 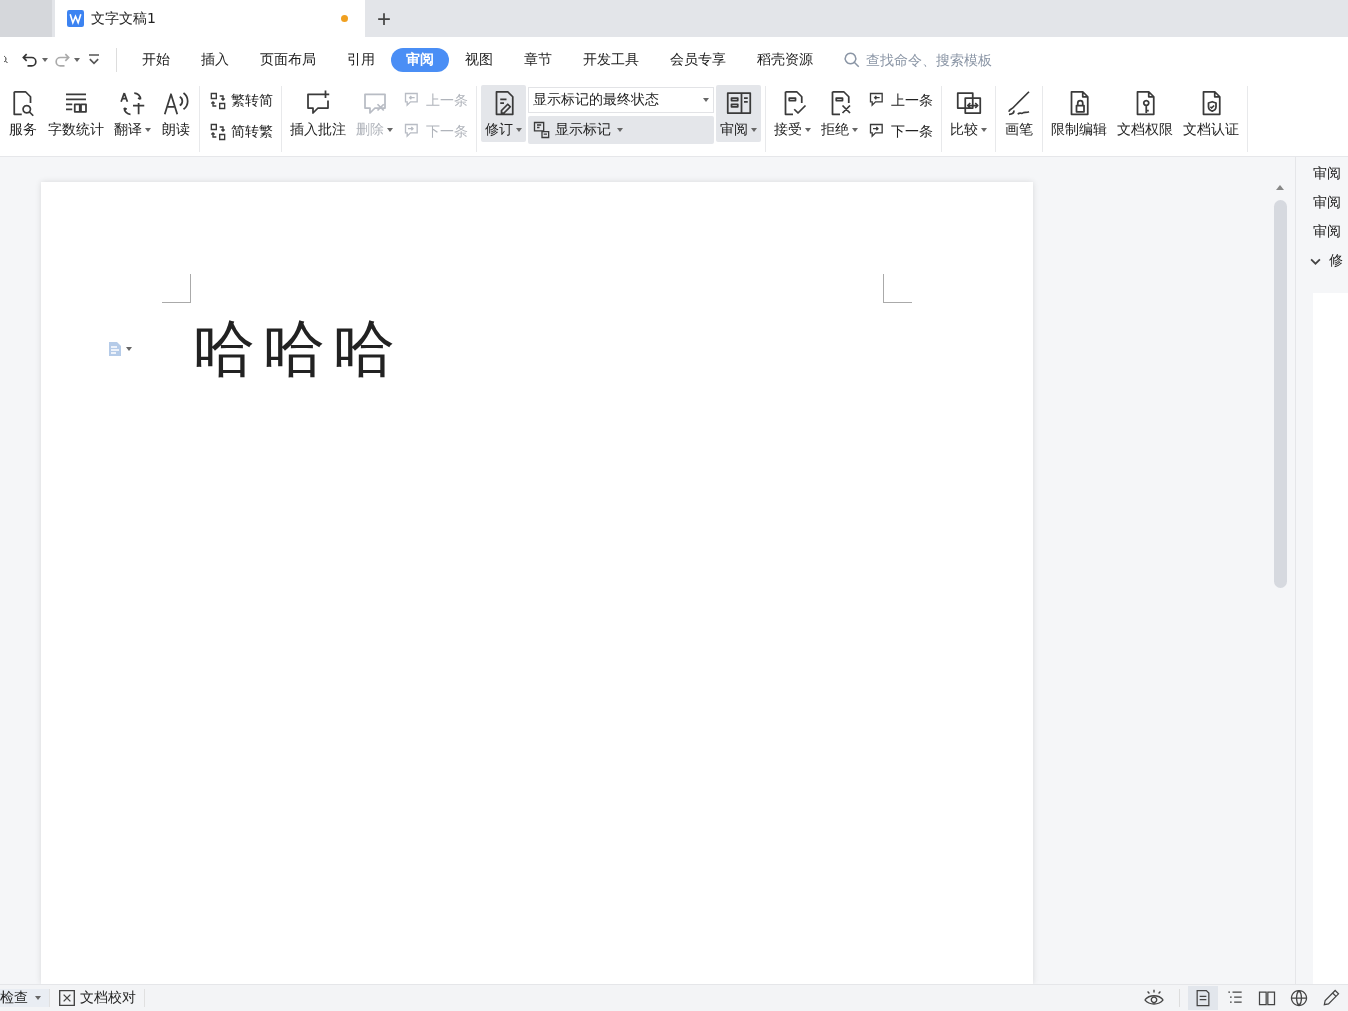 I want to click on dropdown-button: 比较, so click(x=968, y=113).